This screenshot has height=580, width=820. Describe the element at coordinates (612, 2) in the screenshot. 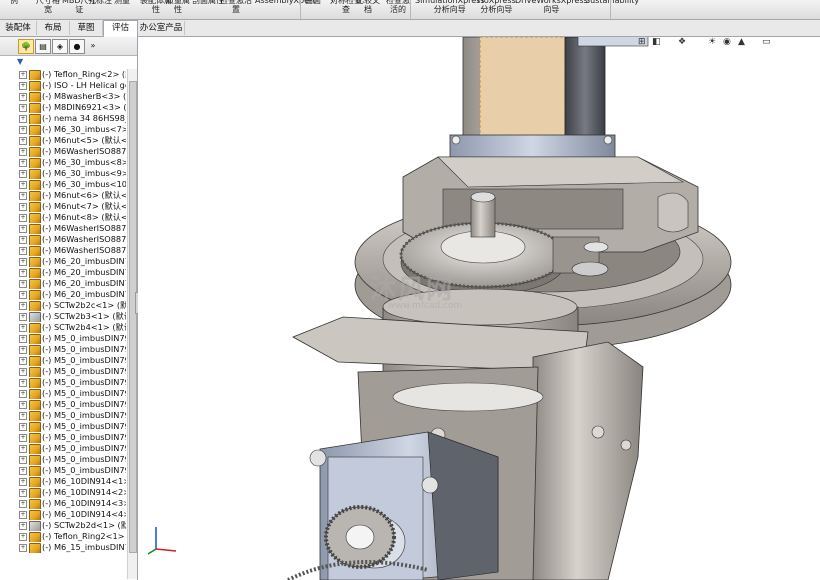

I see `ribbon-button: Sustainability` at that location.